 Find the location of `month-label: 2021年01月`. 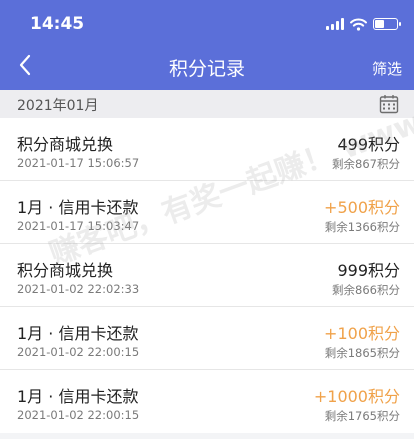

month-label: 2021年01月 is located at coordinates (58, 106).